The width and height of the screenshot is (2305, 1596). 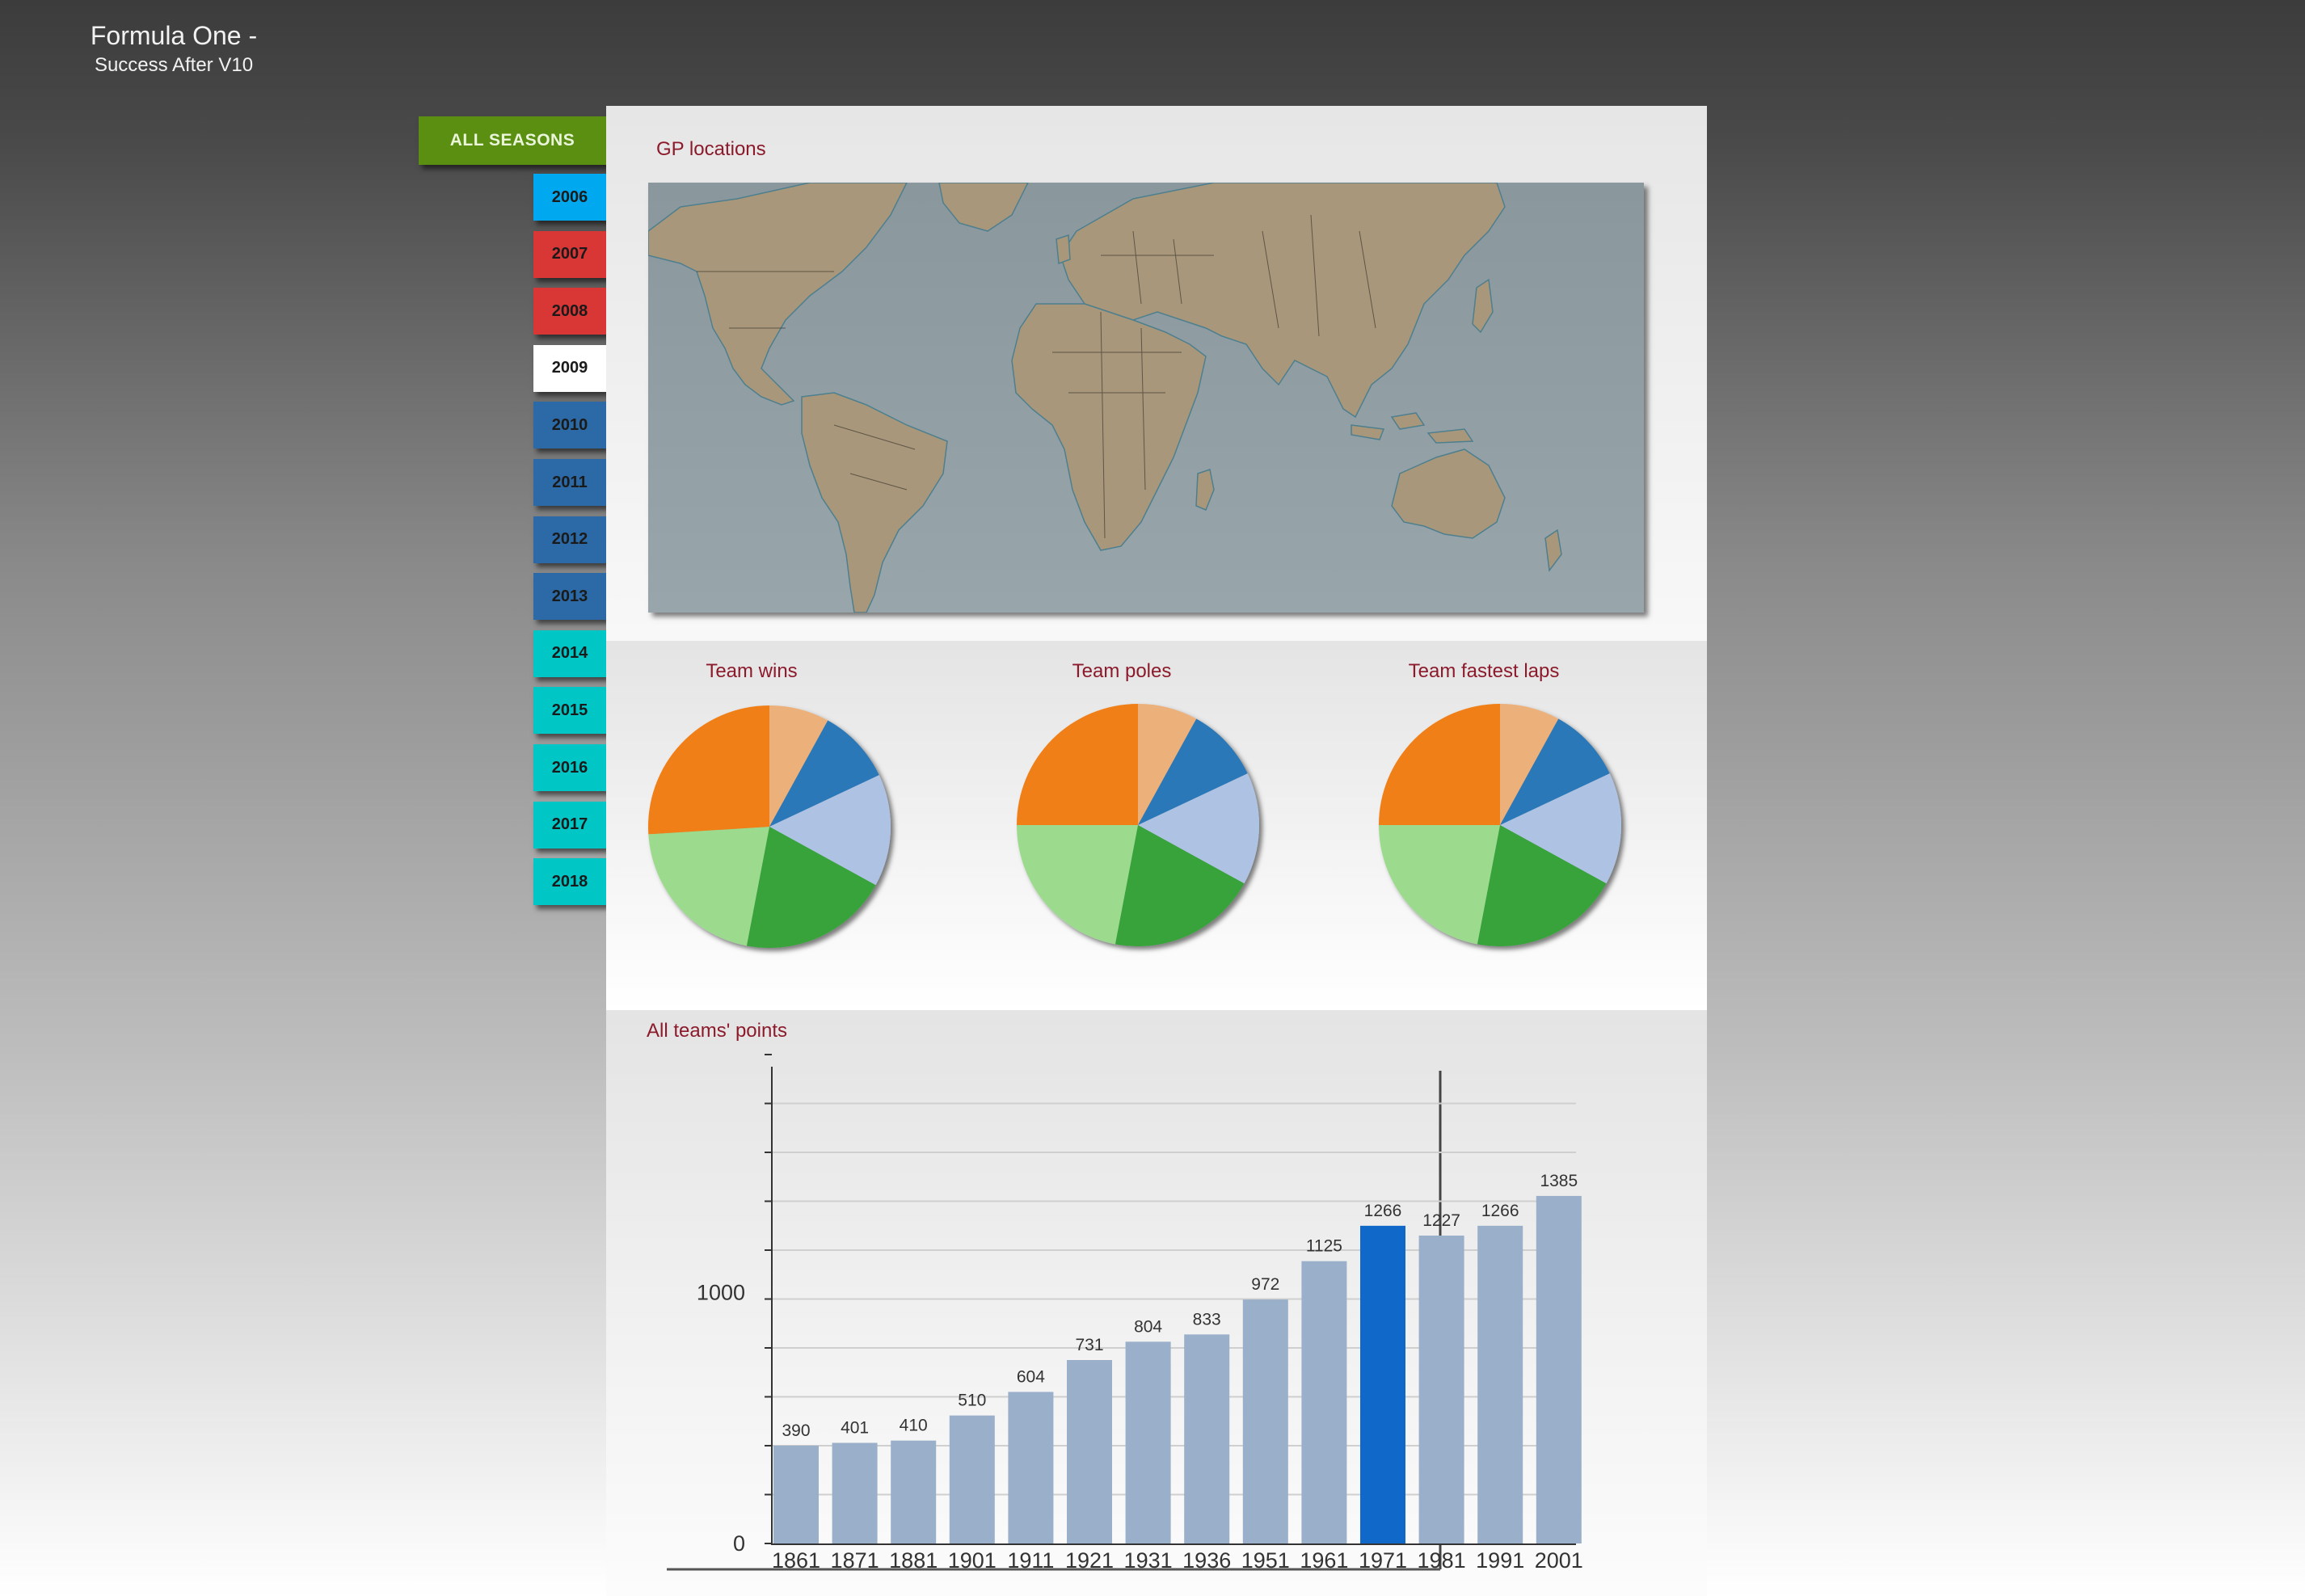 I want to click on team-fastest-laps-pie, so click(x=1504, y=829).